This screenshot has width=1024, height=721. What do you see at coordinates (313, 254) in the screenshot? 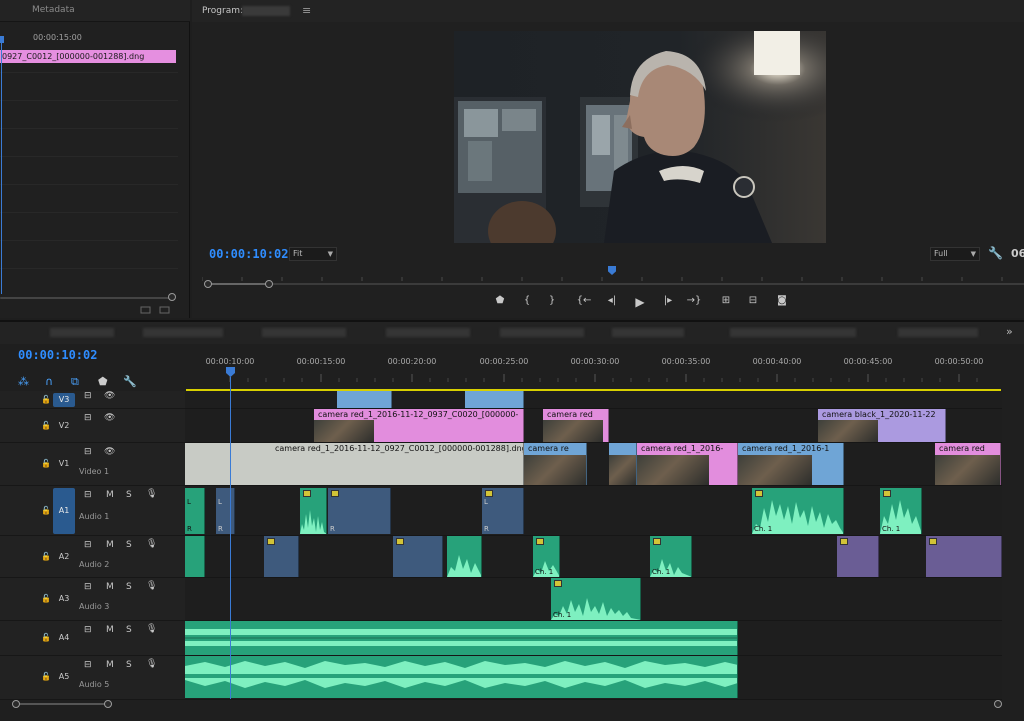
I see `zoom-fit-select: Fit ▼` at bounding box center [313, 254].